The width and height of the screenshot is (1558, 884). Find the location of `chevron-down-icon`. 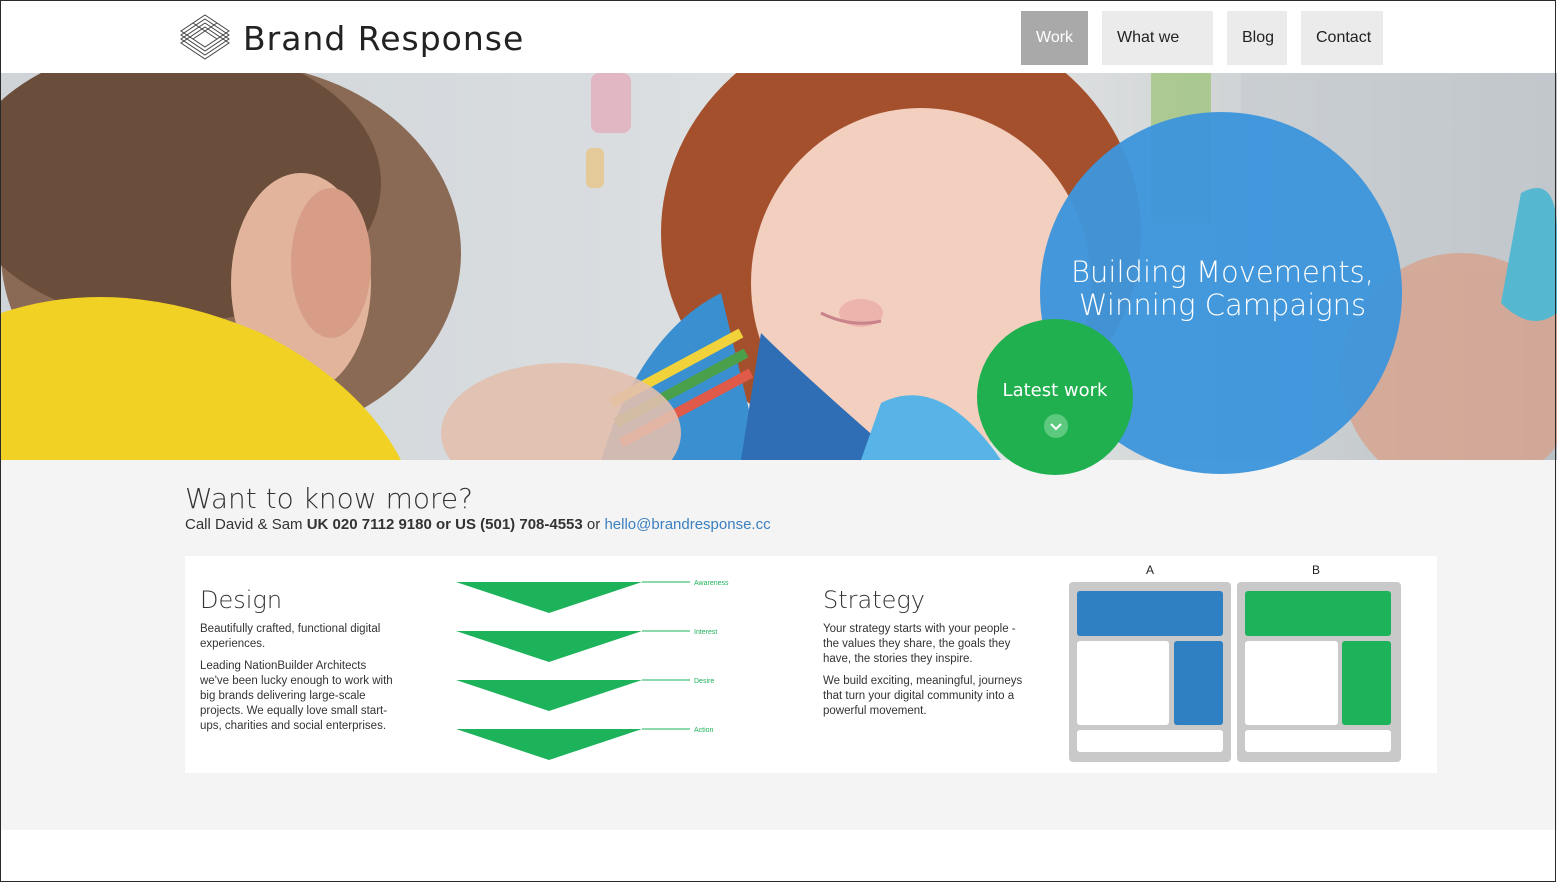

chevron-down-icon is located at coordinates (1056, 426).